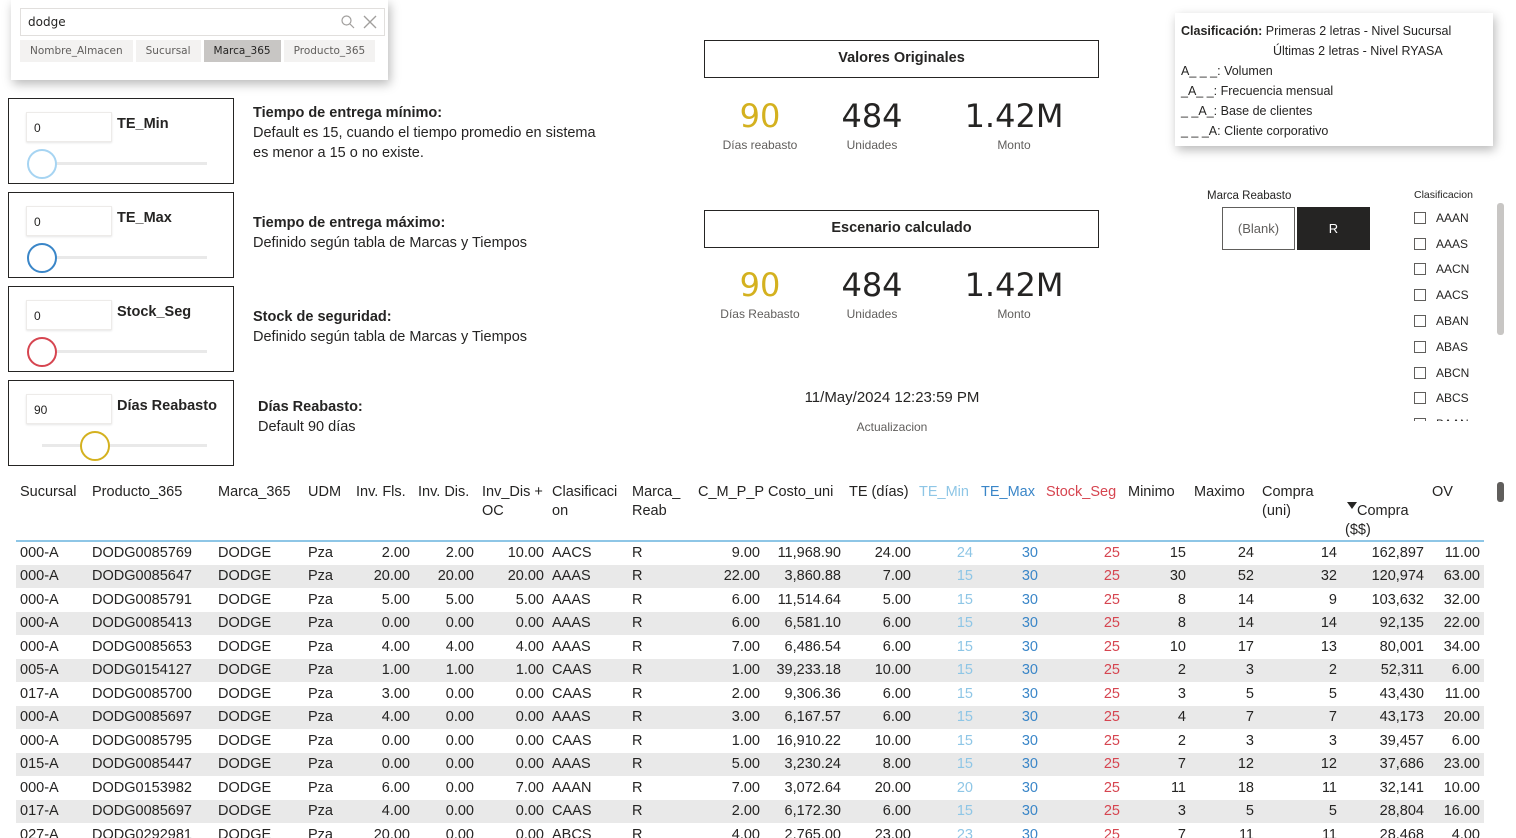 The image size is (1516, 838). What do you see at coordinates (1083, 511) in the screenshot?
I see `column-header: Stock_Seg` at bounding box center [1083, 511].